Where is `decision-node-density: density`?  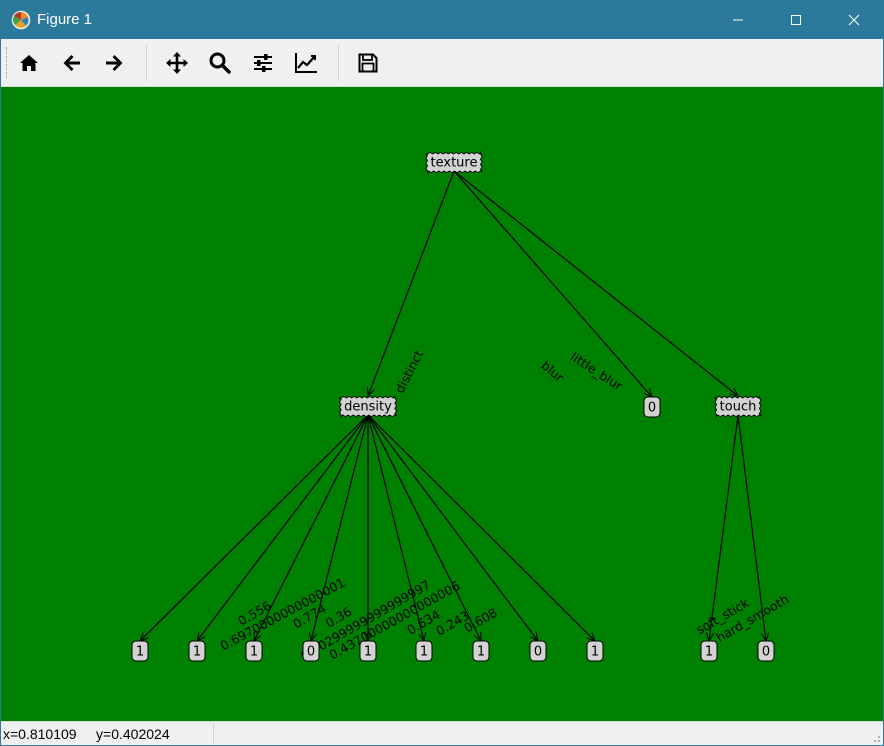 decision-node-density: density is located at coordinates (368, 406).